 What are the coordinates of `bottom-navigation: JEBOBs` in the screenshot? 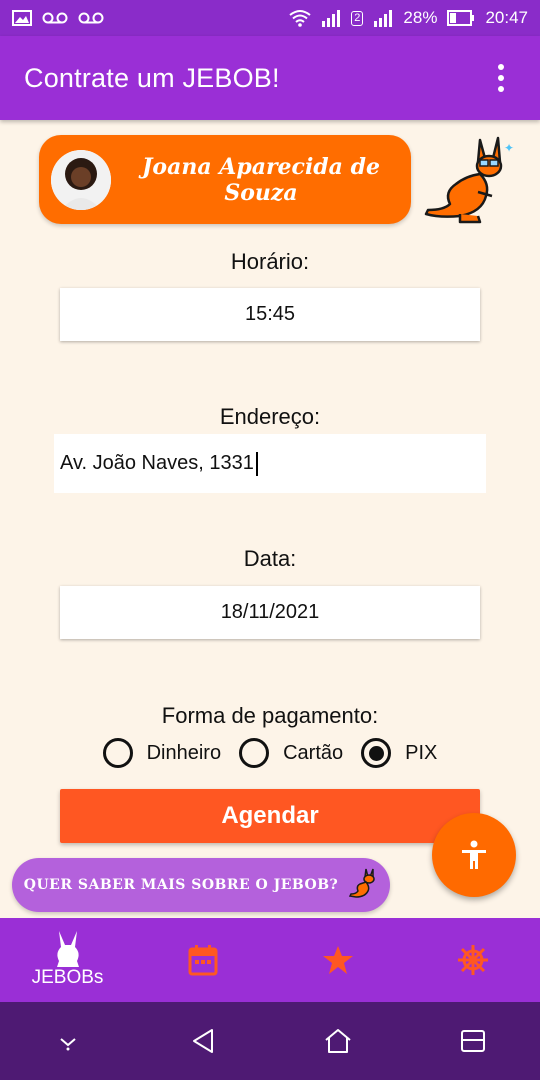 It's located at (270, 960).